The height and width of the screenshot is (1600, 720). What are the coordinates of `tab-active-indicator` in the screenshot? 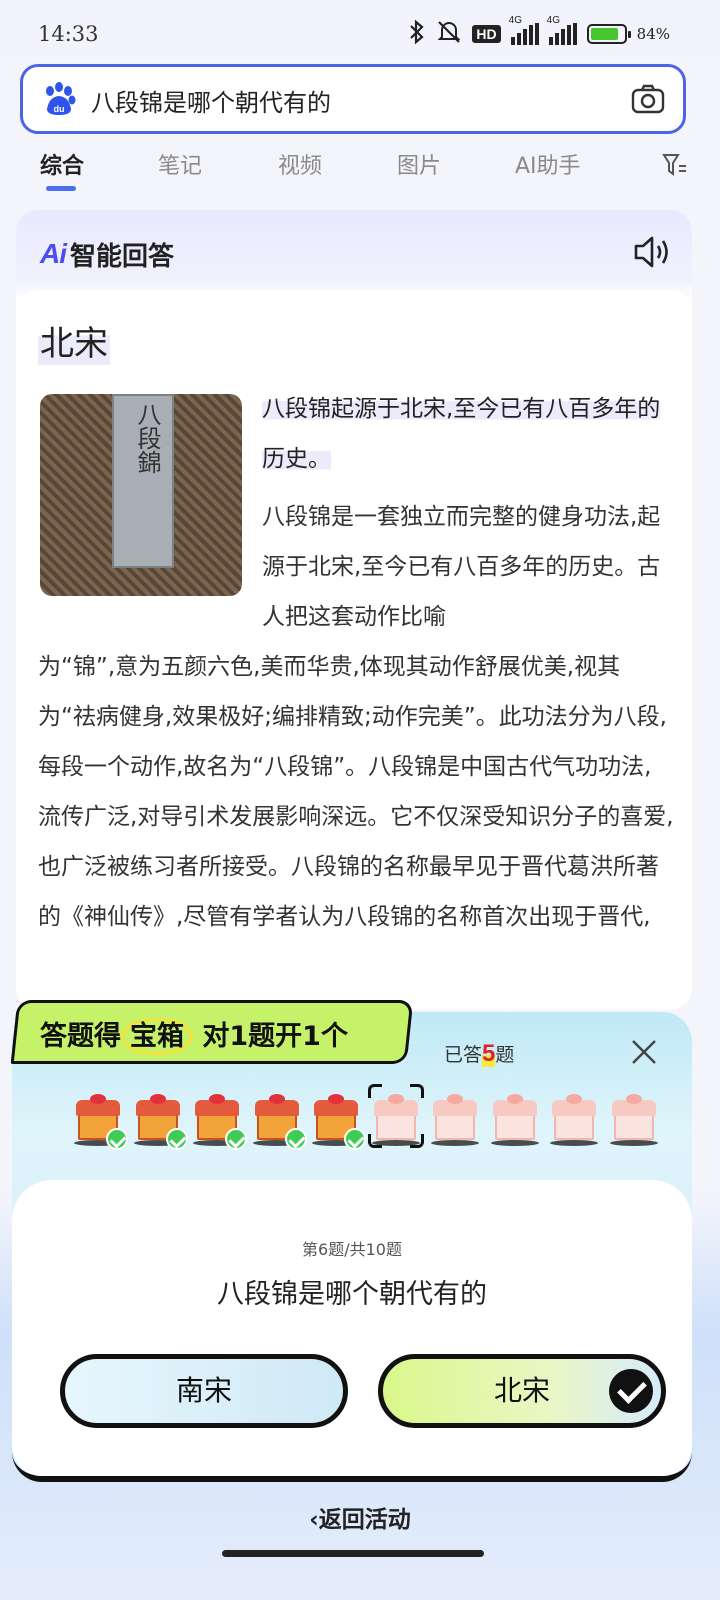 It's located at (61, 188).